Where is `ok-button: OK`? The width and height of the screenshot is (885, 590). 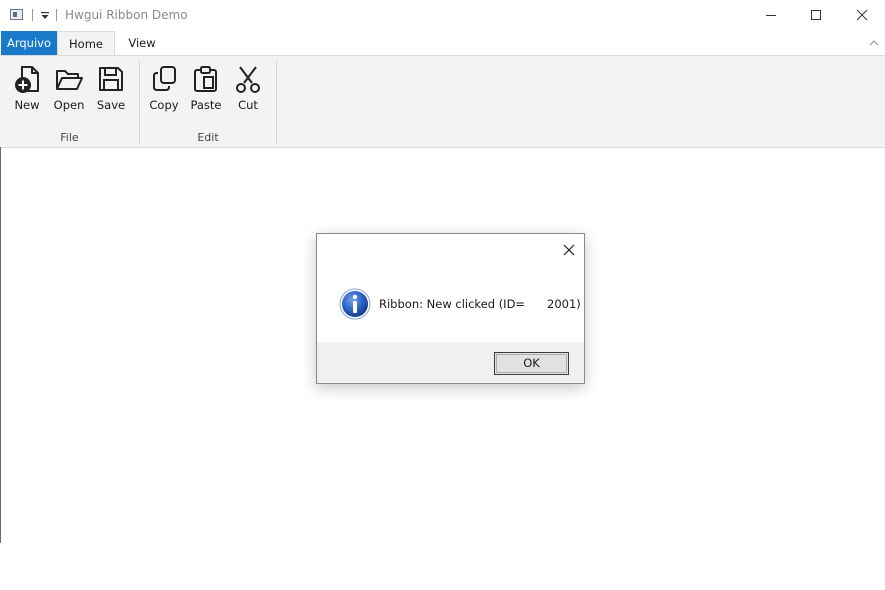 ok-button: OK is located at coordinates (531, 363).